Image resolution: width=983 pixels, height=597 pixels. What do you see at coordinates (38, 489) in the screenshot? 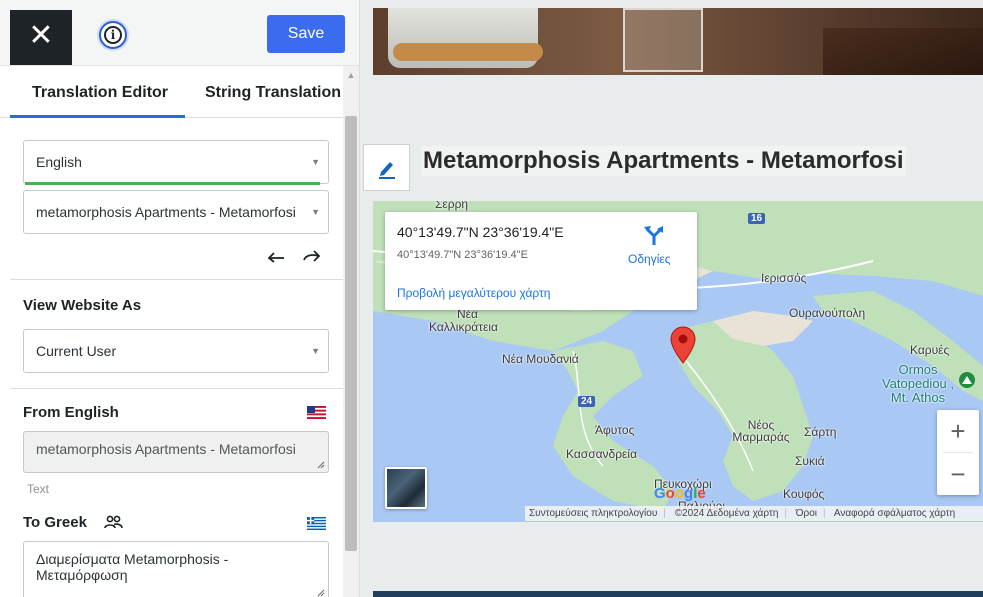
I see `string-type-label: Text` at bounding box center [38, 489].